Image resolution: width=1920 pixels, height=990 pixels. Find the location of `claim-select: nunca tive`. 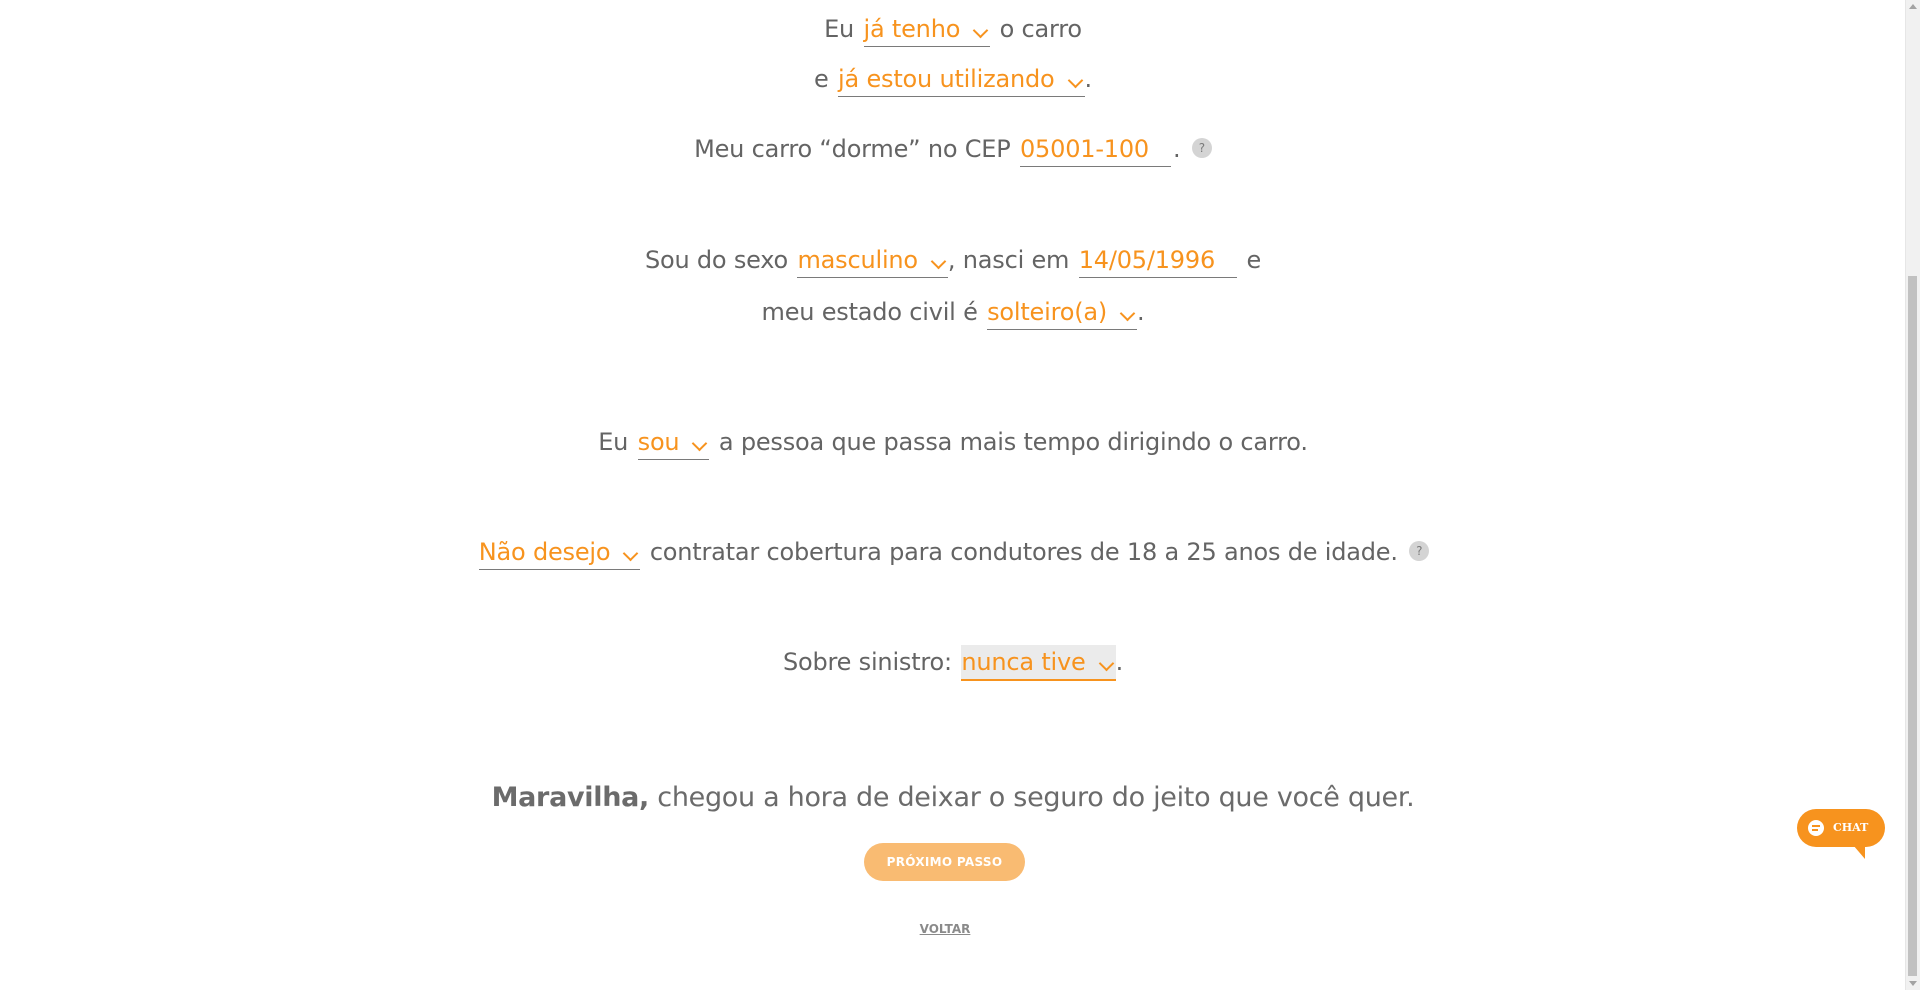

claim-select: nunca tive is located at coordinates (1038, 663).